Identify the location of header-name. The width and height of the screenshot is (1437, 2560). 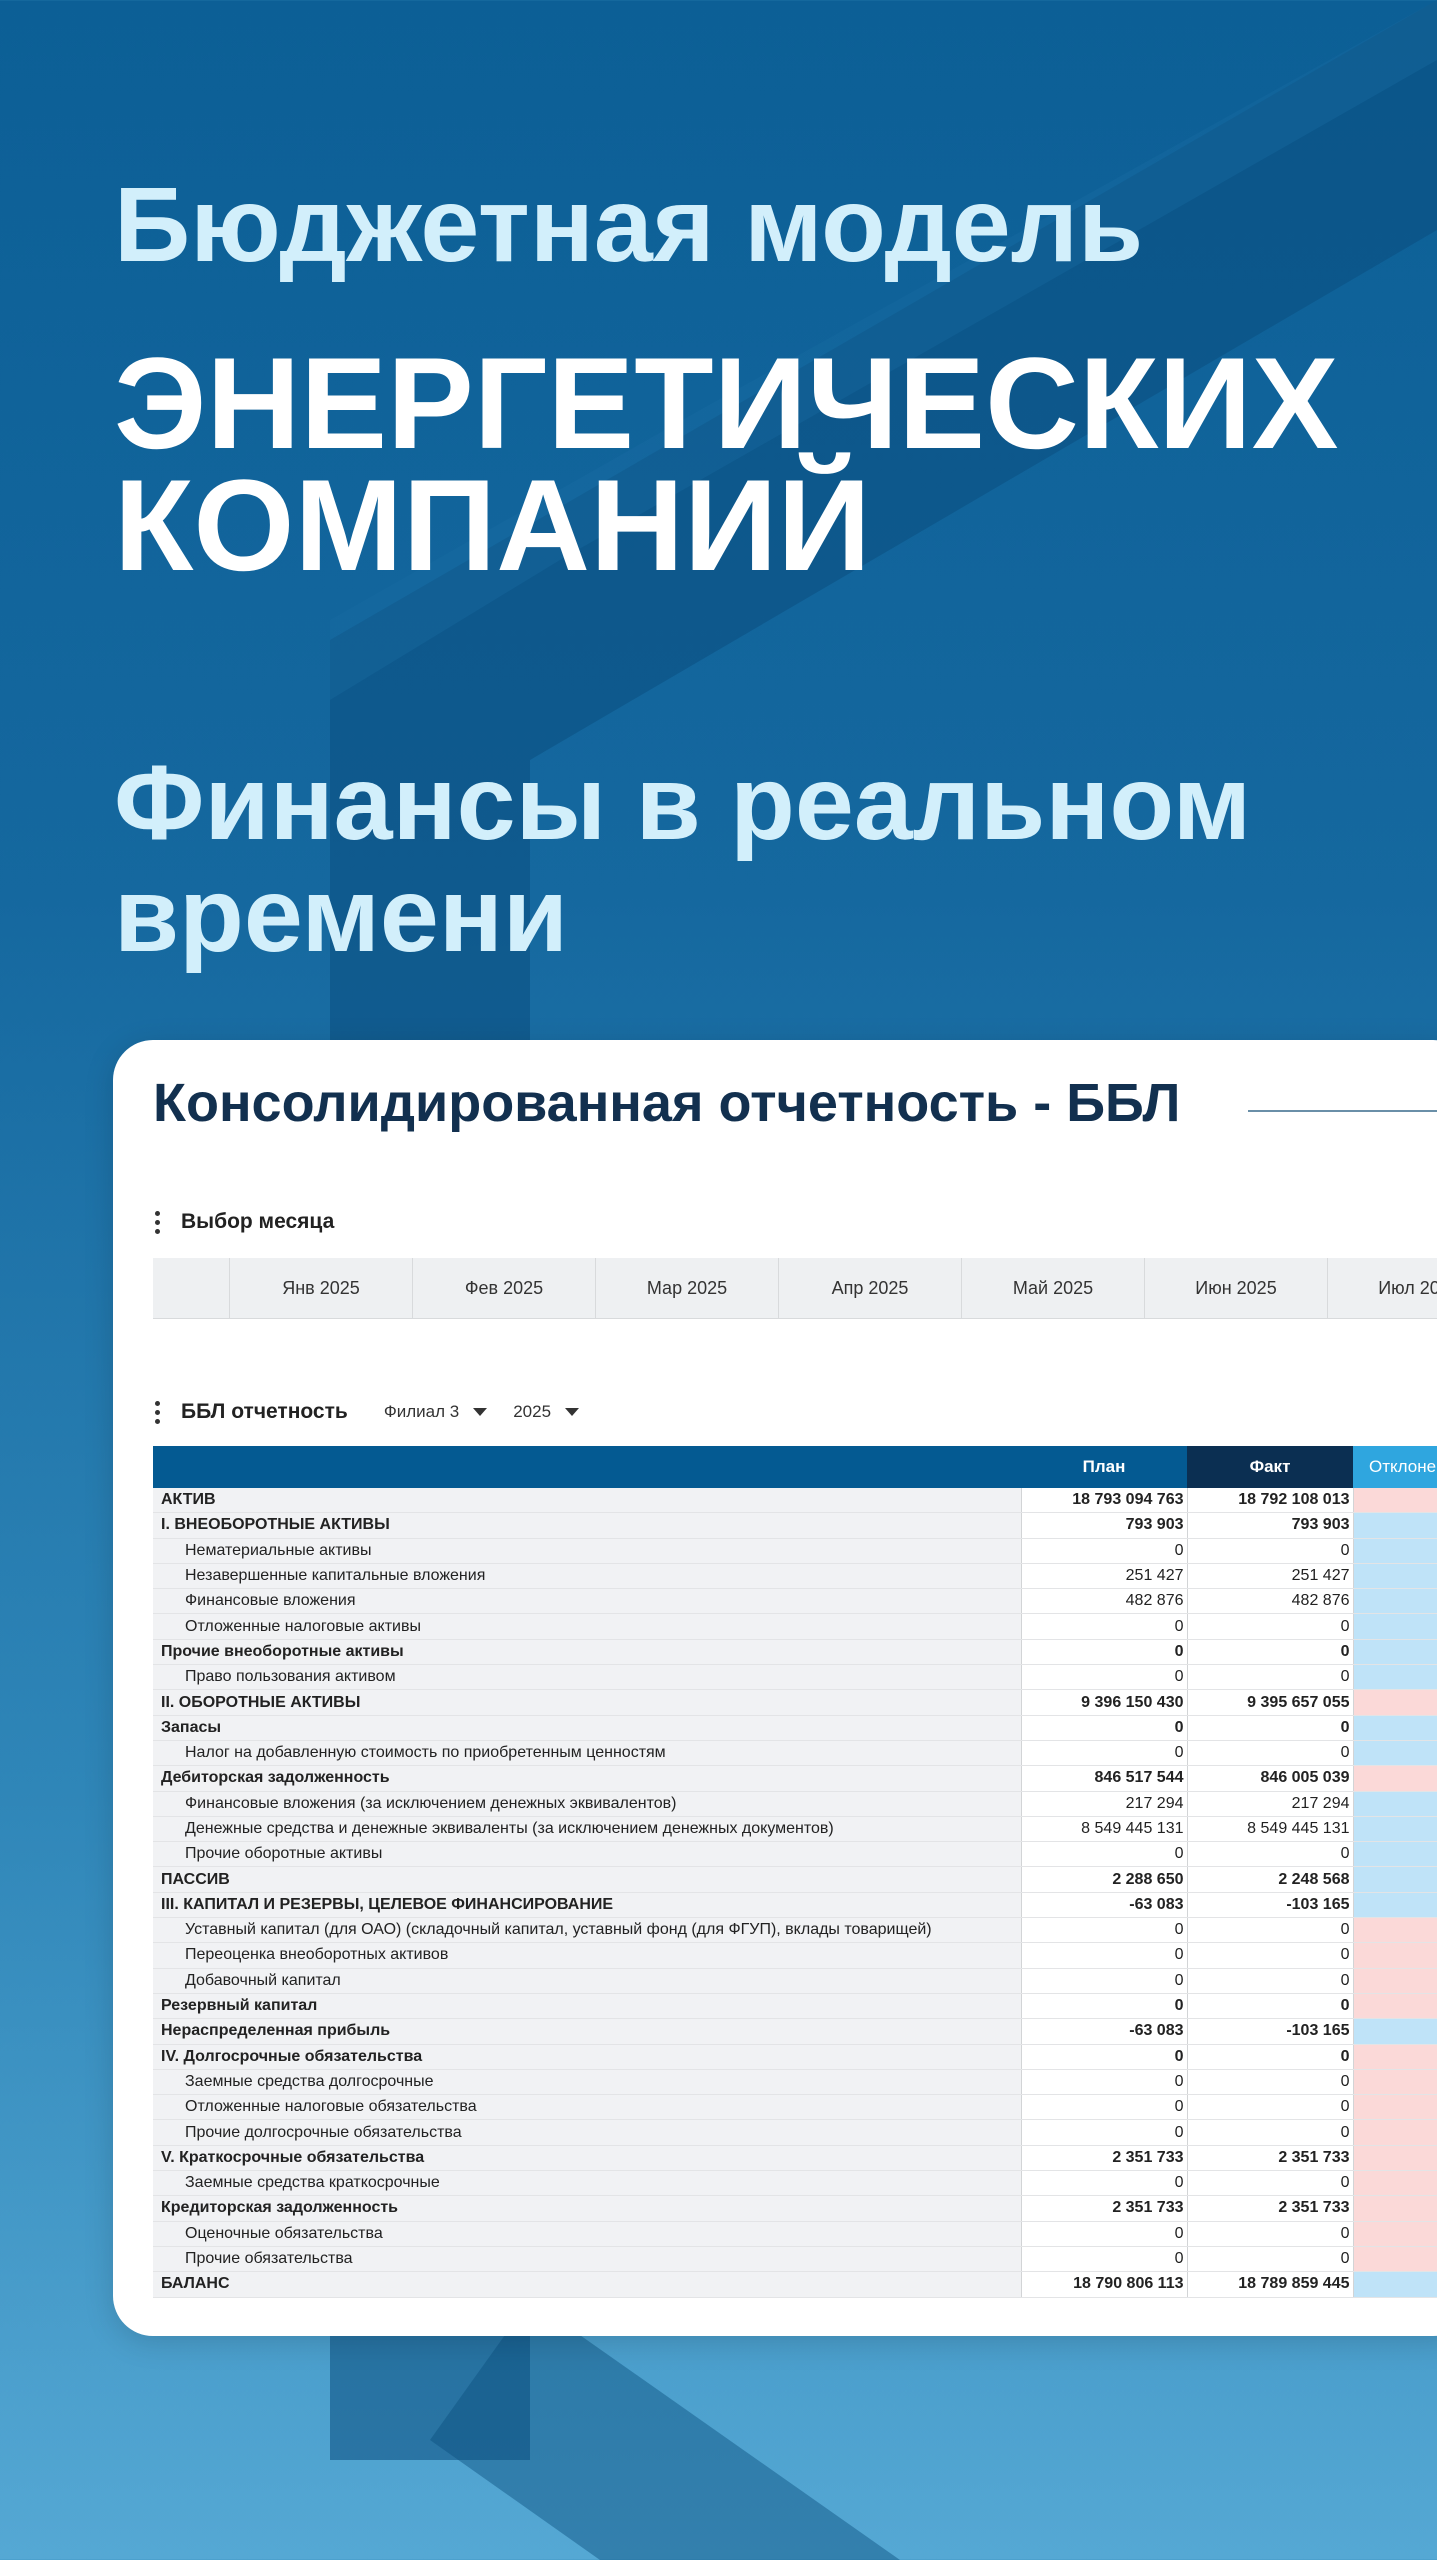
(587, 1467).